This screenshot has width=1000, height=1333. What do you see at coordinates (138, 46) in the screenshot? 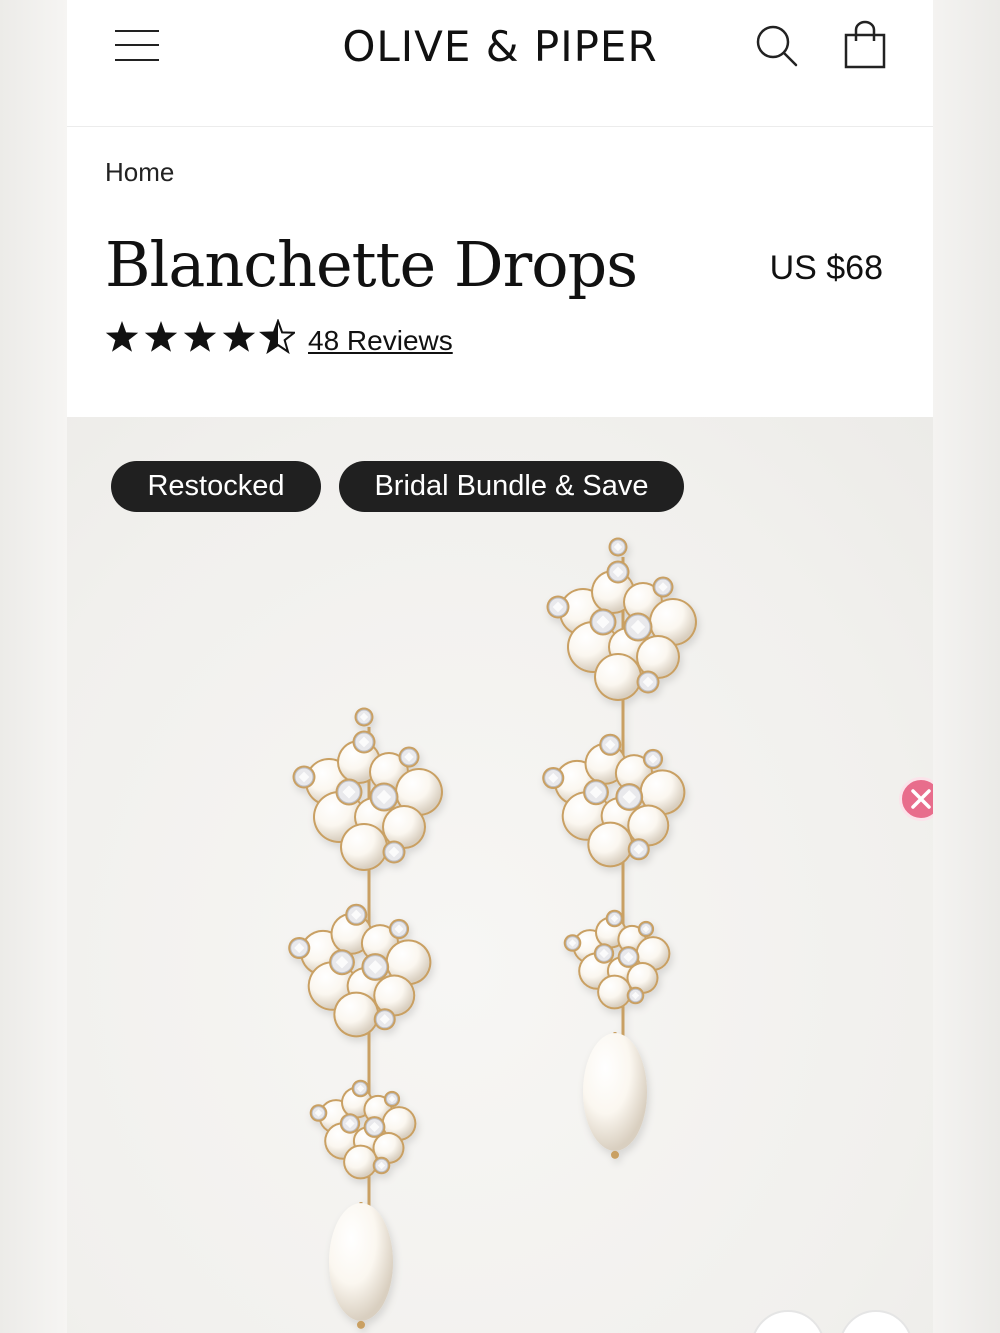
I see `hamburger-menu-icon` at bounding box center [138, 46].